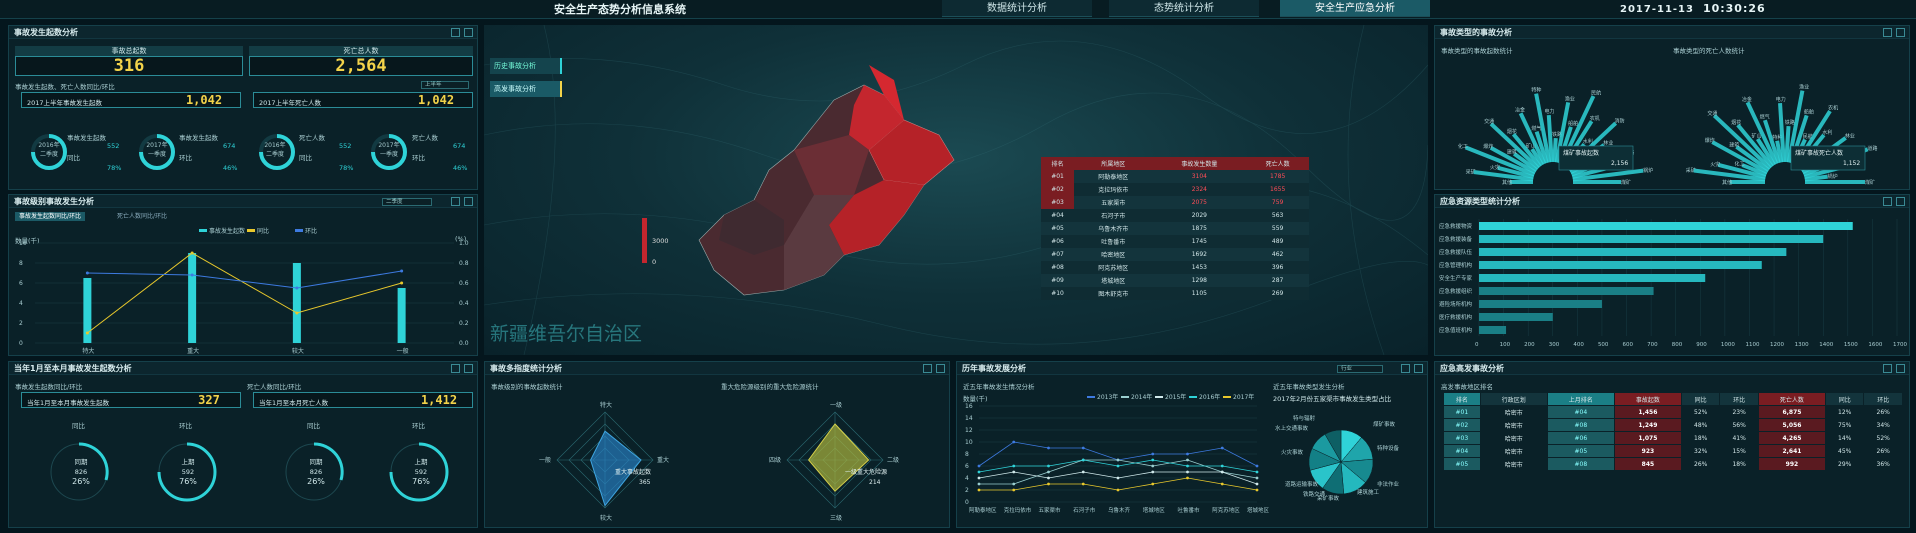  What do you see at coordinates (1462, 425) in the screenshot?
I see `table-cell: #02` at bounding box center [1462, 425].